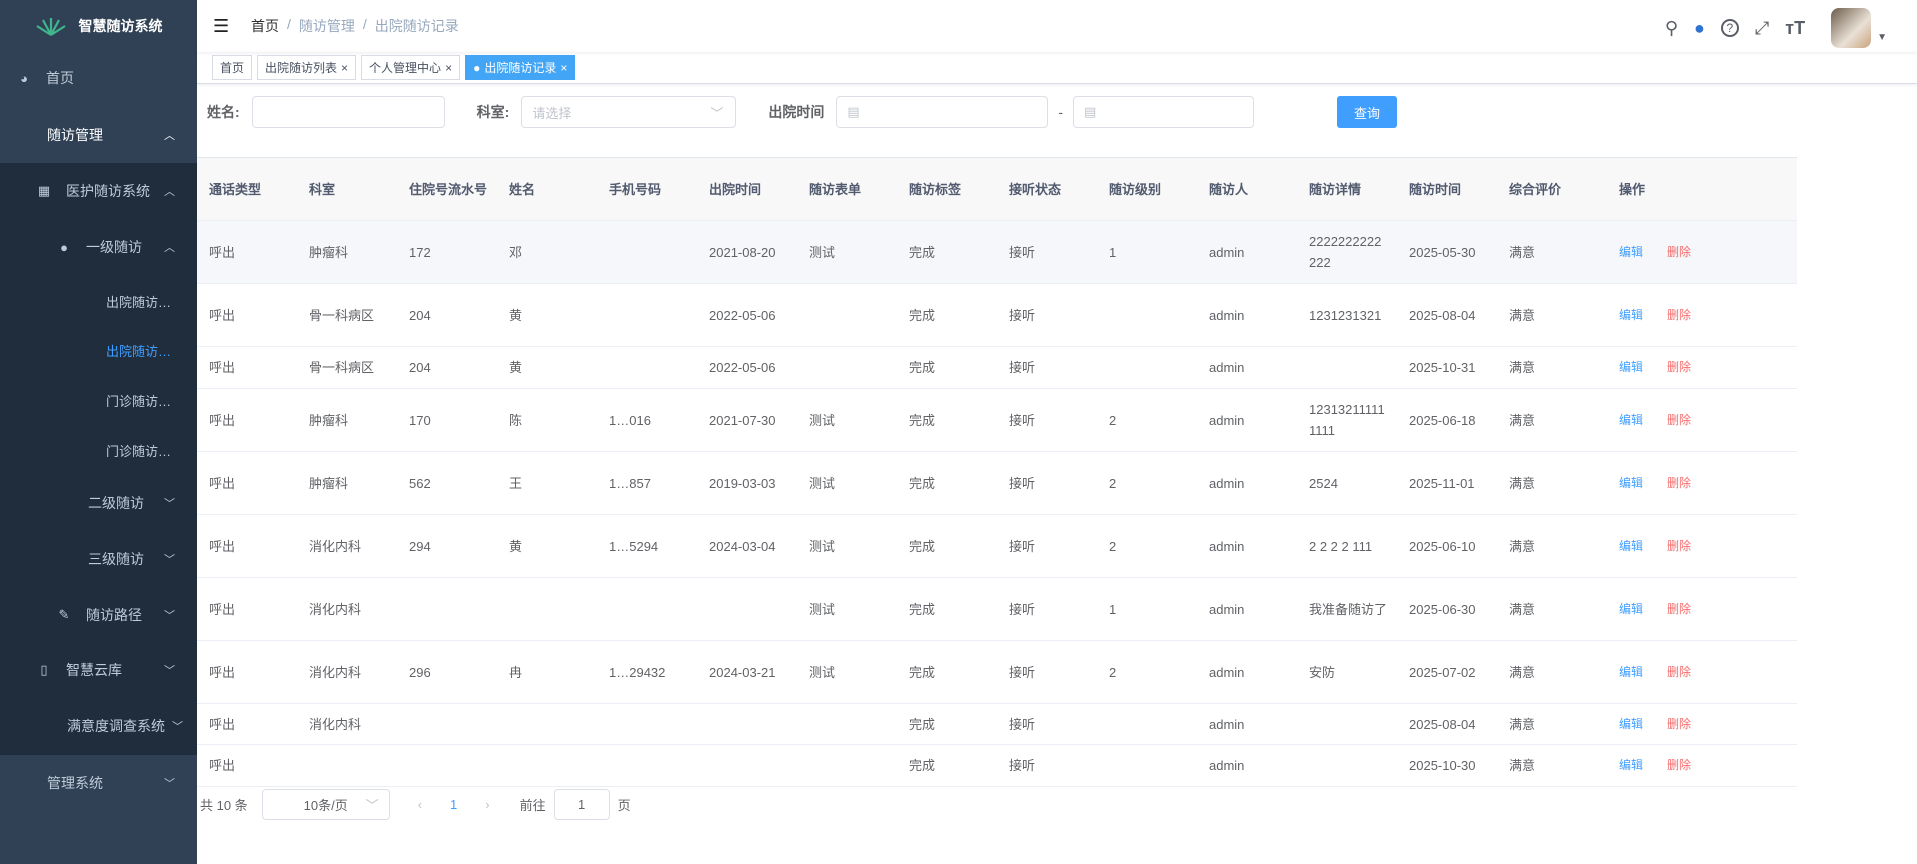 This screenshot has width=1917, height=864. I want to click on table-icon: ▦, so click(44, 190).